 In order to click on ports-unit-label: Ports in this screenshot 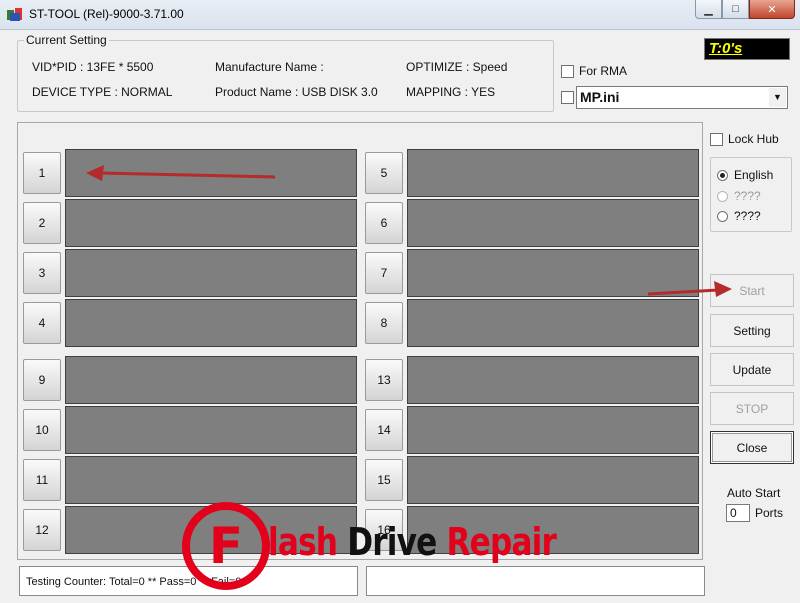, I will do `click(769, 513)`.